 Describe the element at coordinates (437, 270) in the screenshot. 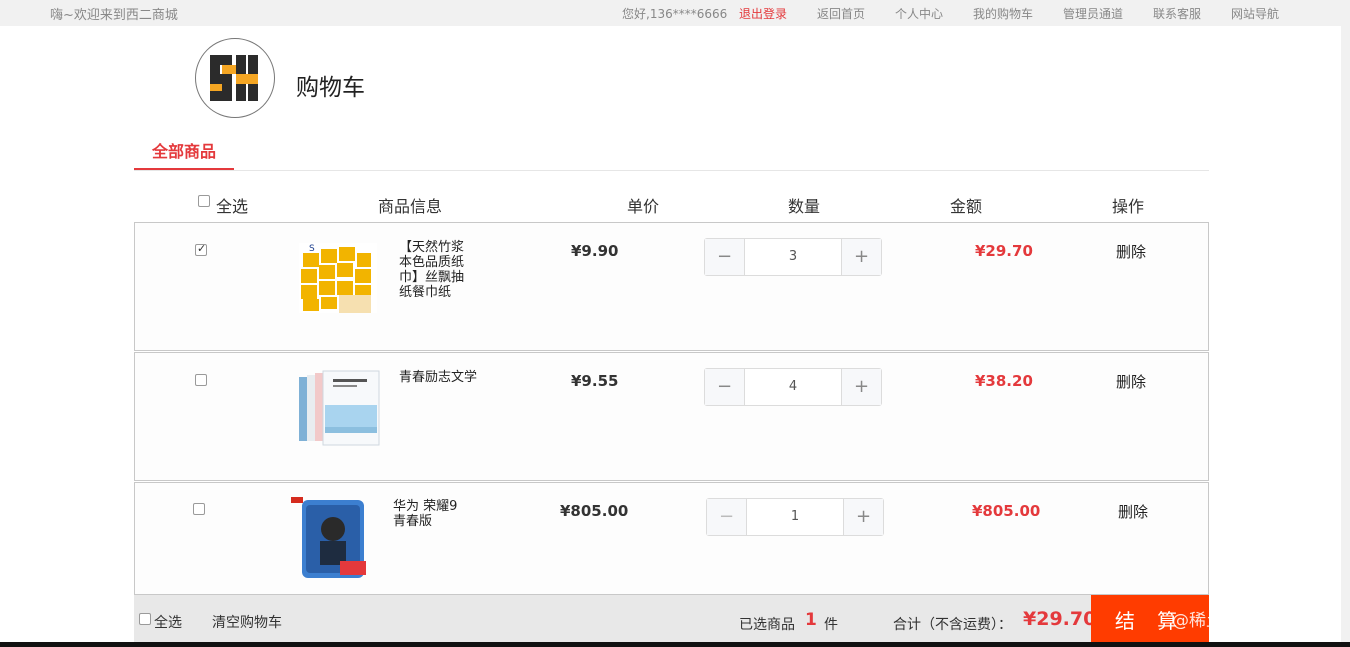

I see `product-name: 【天然竹浆本色品质纸巾】丝飘抽纸餐巾纸` at that location.